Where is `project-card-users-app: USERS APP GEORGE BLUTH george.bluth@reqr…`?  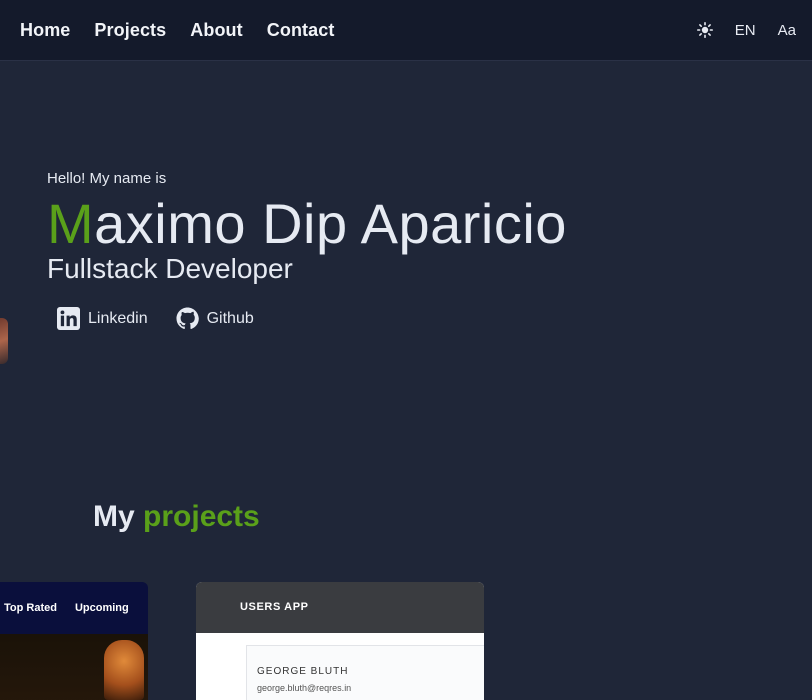
project-card-users-app: USERS APP GEORGE BLUTH george.bluth@reqr… is located at coordinates (340, 641).